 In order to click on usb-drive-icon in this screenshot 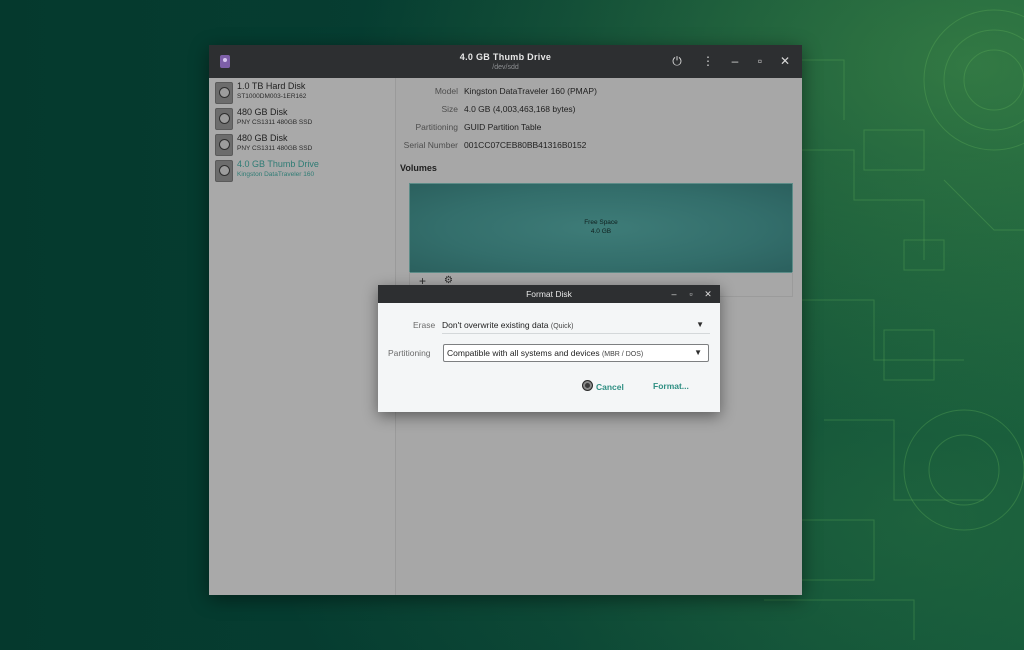, I will do `click(224, 171)`.